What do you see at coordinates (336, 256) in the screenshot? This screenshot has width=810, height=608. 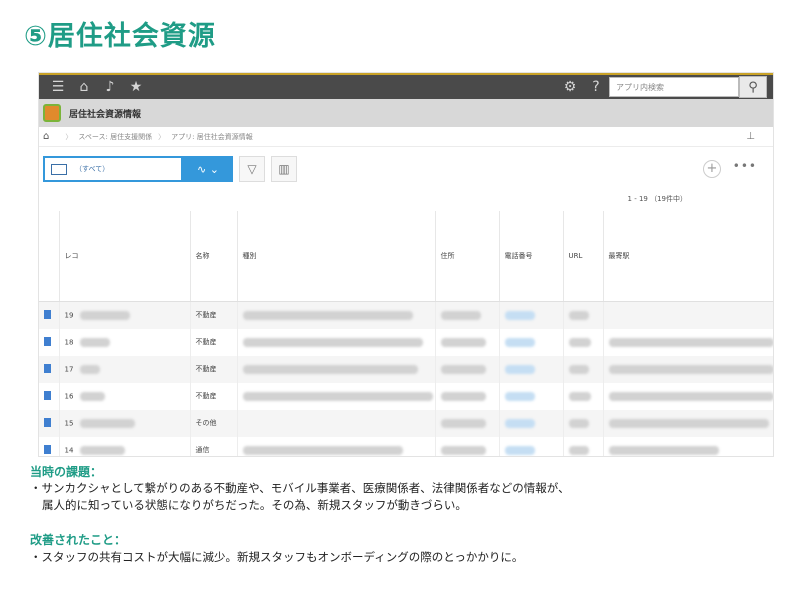 I see `column-header: 種別` at bounding box center [336, 256].